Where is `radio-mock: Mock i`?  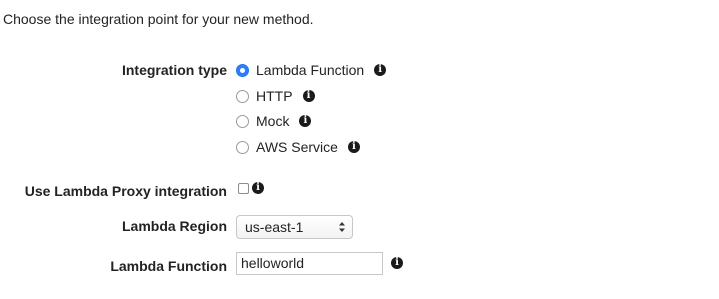
radio-mock: Mock i is located at coordinates (274, 121).